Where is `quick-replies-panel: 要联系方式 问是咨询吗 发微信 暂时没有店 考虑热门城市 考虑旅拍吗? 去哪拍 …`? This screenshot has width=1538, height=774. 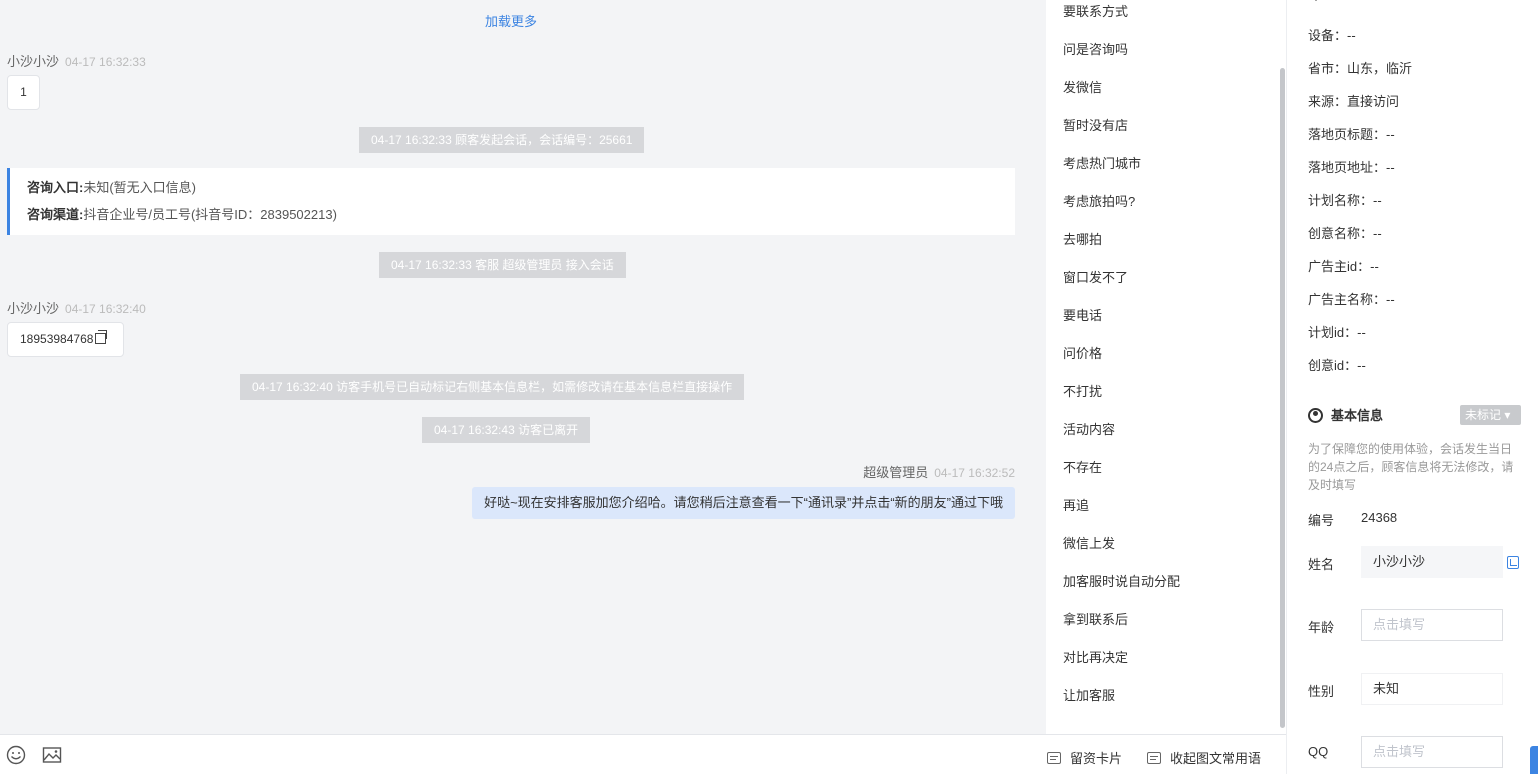
quick-replies-panel: 要联系方式 问是咨询吗 发微信 暂时没有店 考虑热门城市 考虑旅拍吗? 去哪拍 … is located at coordinates (1166, 367).